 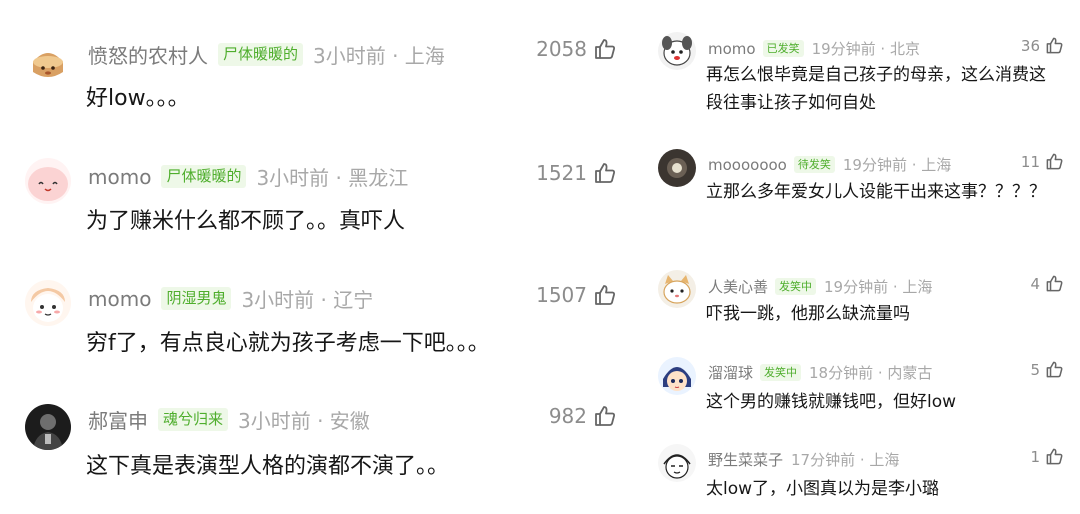 What do you see at coordinates (48, 63) in the screenshot?
I see `pot-dog-avatar-icon` at bounding box center [48, 63].